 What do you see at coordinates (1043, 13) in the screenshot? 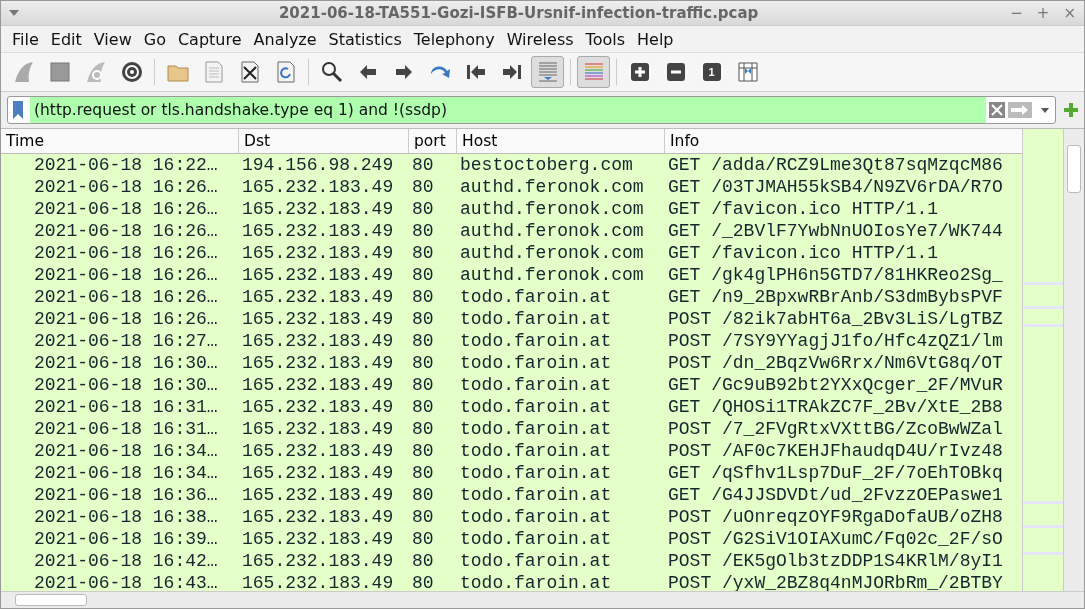
I see `window-control: +` at bounding box center [1043, 13].